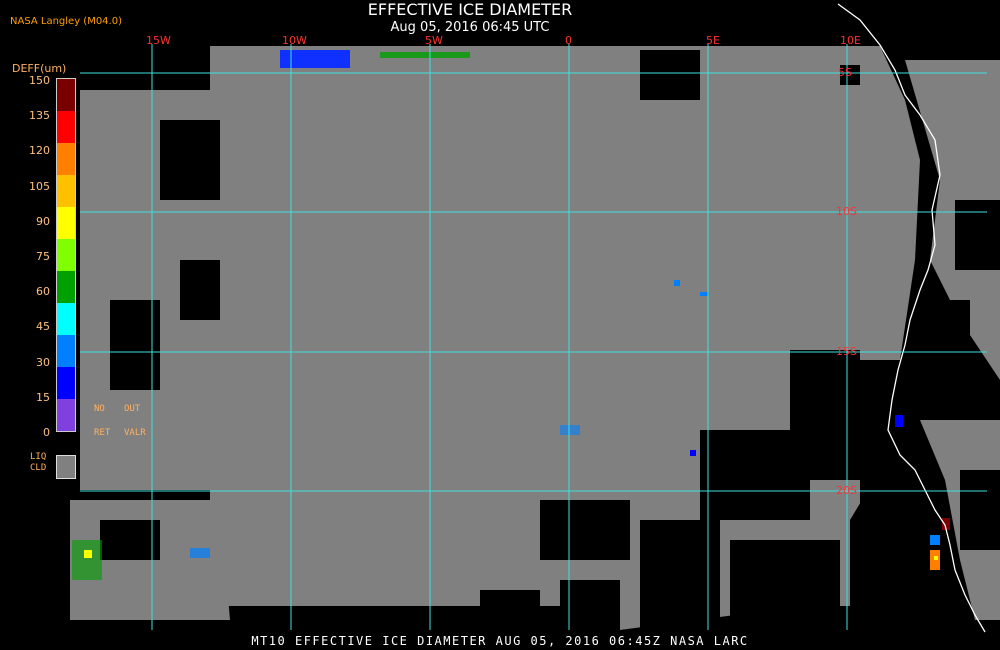  What do you see at coordinates (846, 211) in the screenshot?
I see `lat-label: 10S` at bounding box center [846, 211].